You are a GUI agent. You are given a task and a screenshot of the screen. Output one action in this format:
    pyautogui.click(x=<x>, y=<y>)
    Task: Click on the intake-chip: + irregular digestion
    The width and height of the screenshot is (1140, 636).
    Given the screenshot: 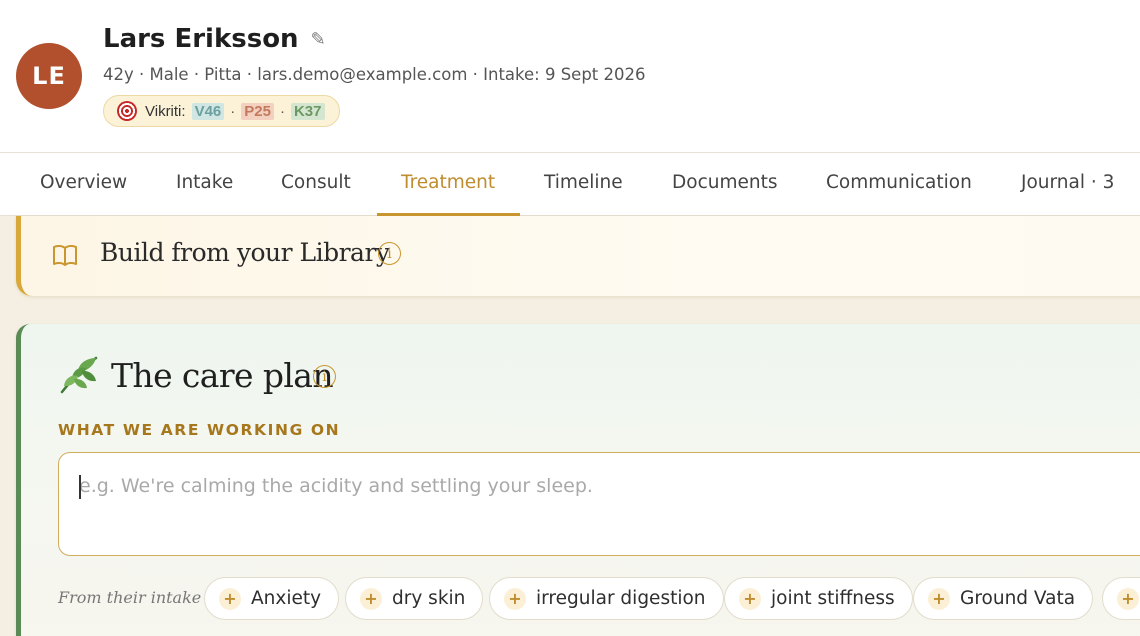 What is the action you would take?
    pyautogui.click(x=606, y=598)
    